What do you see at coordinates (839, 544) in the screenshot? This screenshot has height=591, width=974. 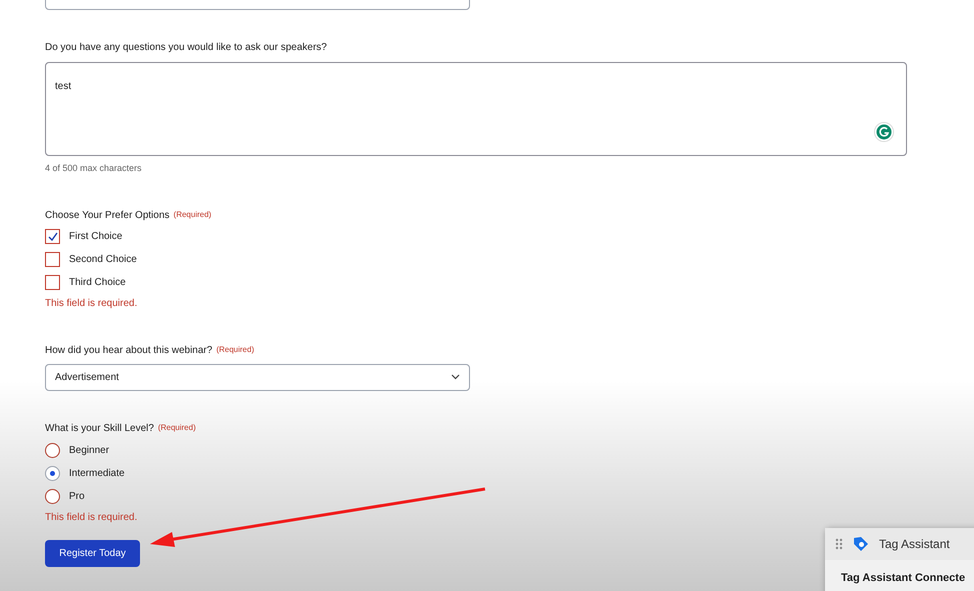 I see `drag-handle-icon` at bounding box center [839, 544].